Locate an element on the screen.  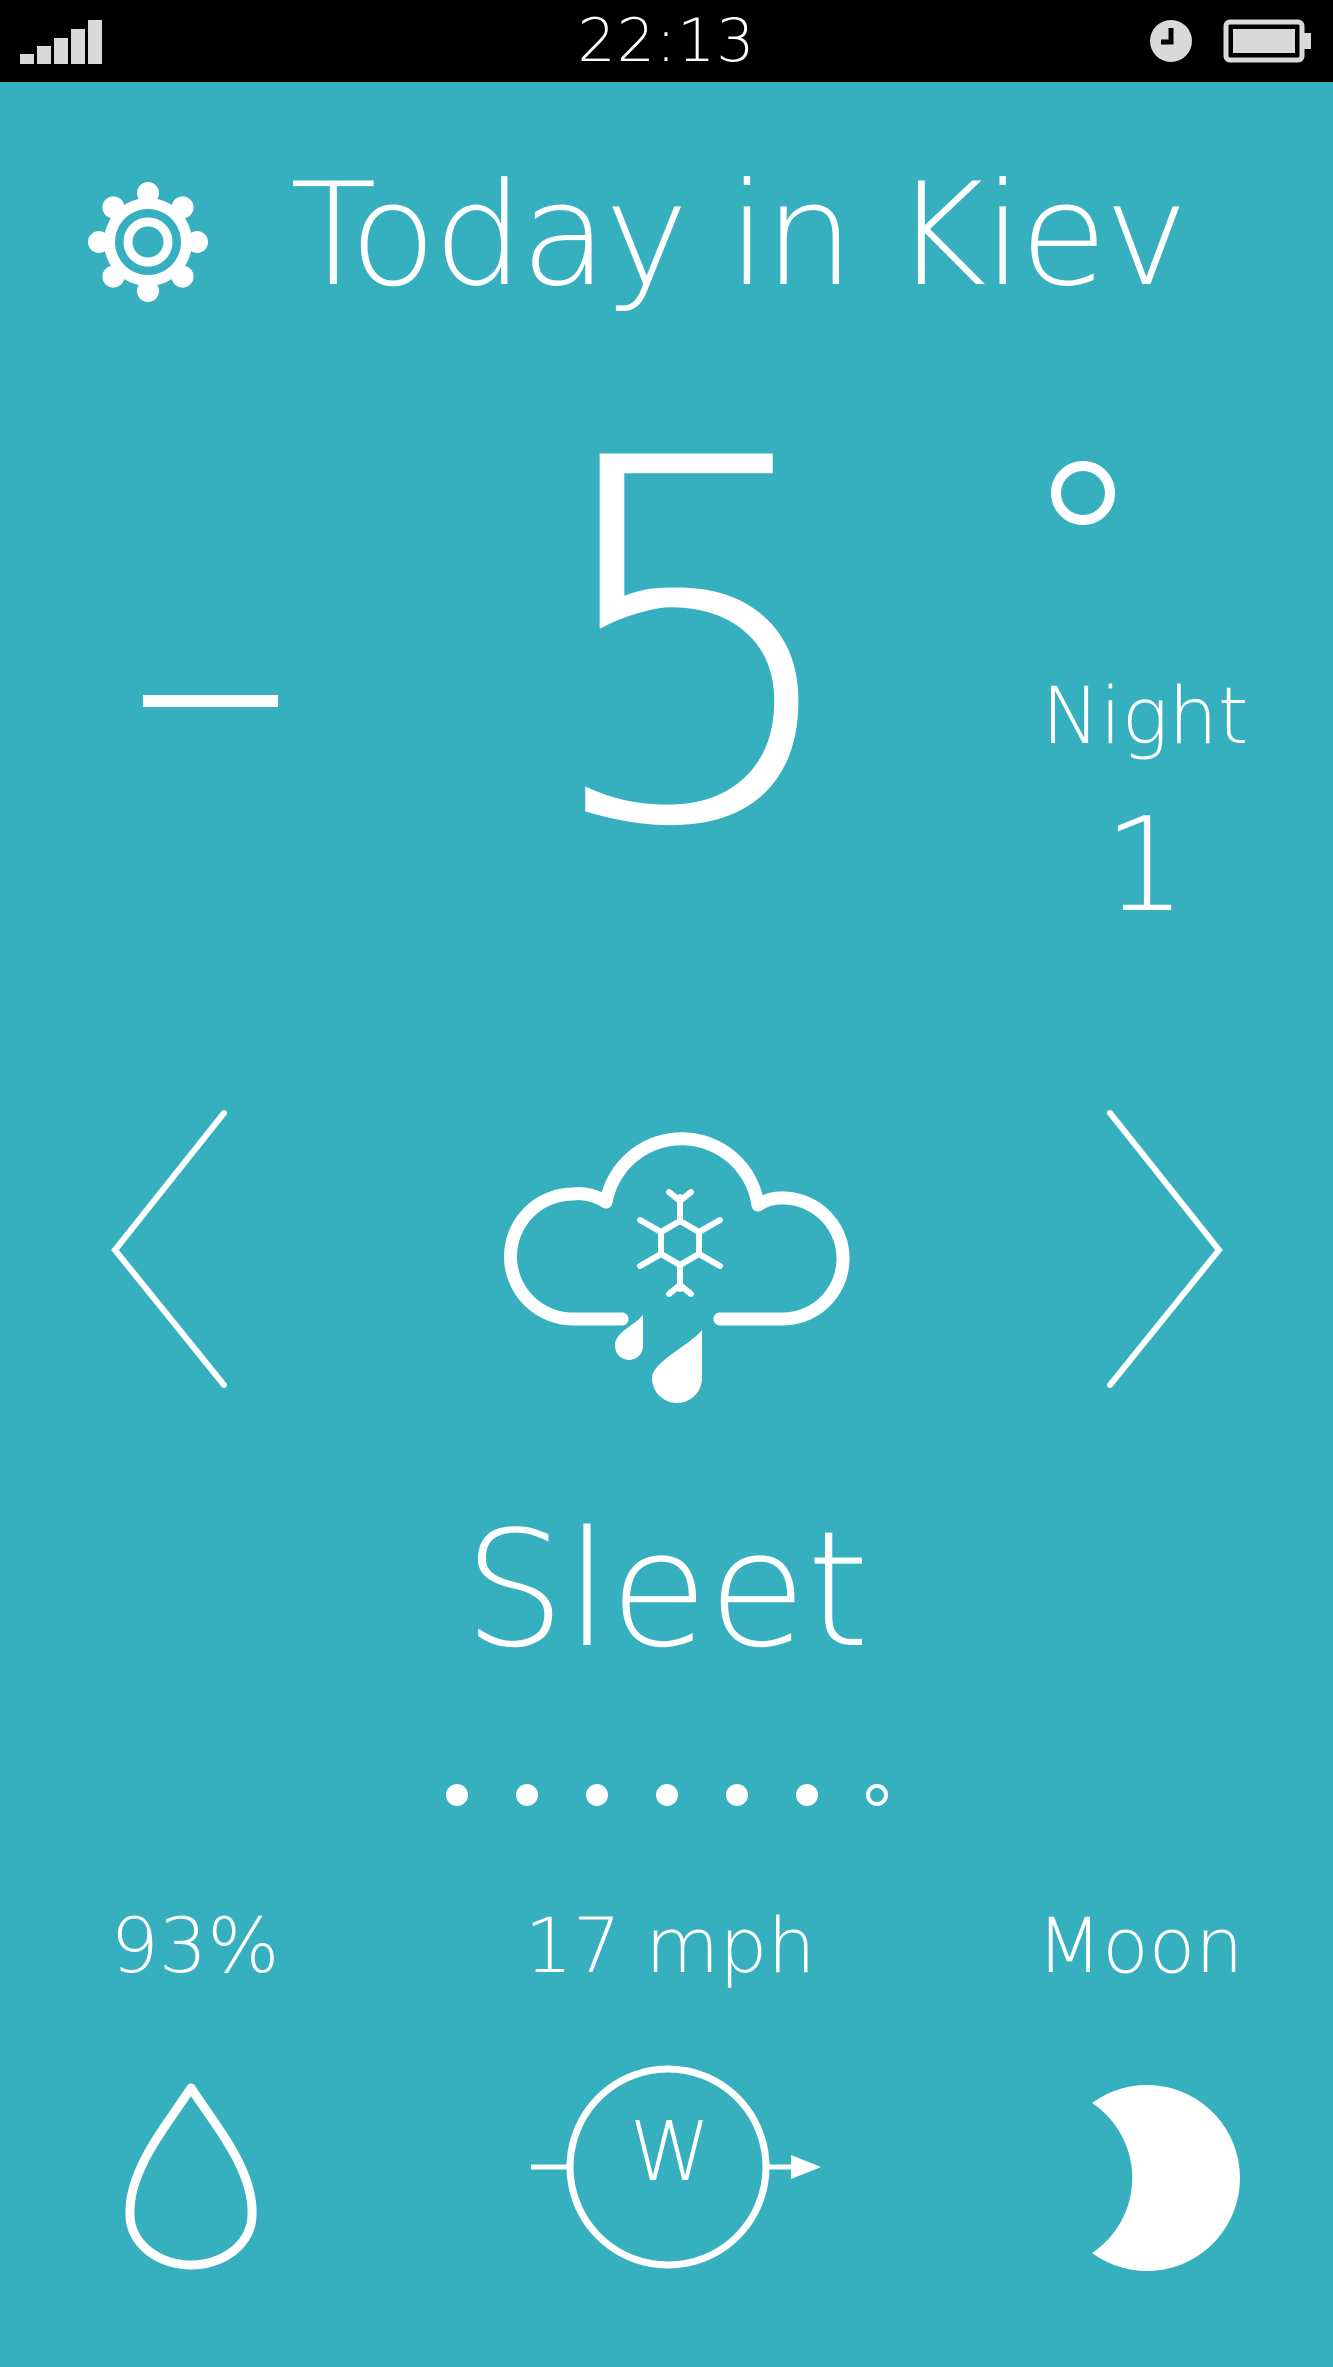
wind-speed-value: 17 mph is located at coordinates (670, 1945).